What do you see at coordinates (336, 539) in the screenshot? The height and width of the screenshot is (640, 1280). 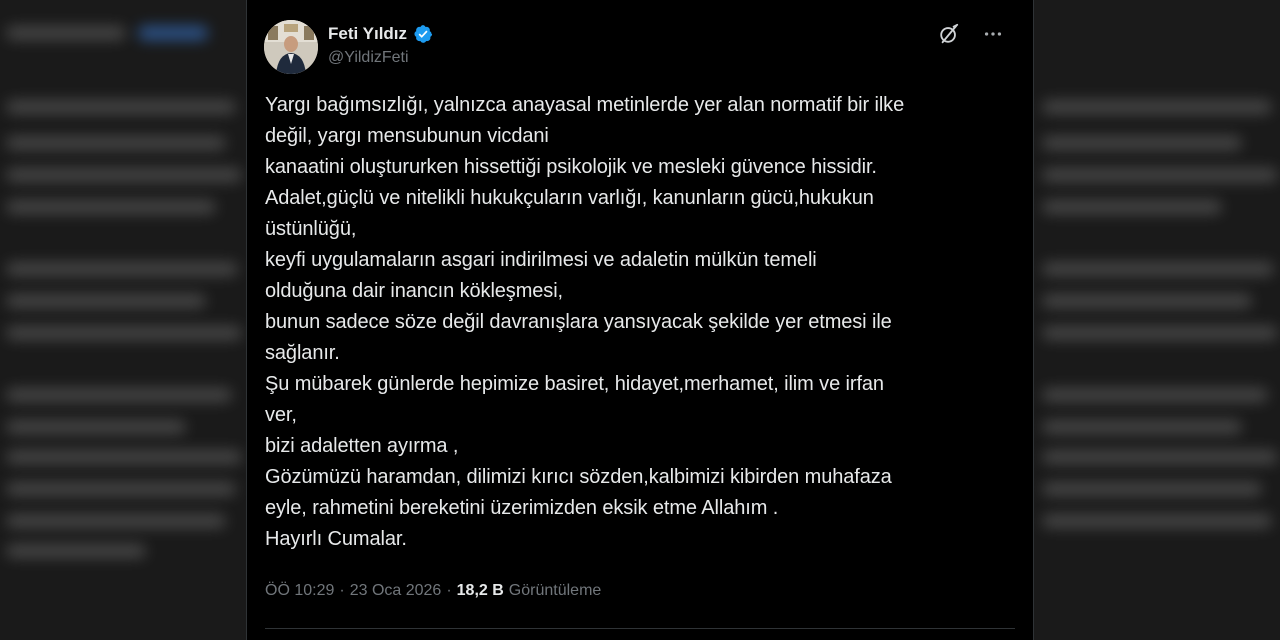 I see `tweet-text-line: Hayırlı Cumalar.` at bounding box center [336, 539].